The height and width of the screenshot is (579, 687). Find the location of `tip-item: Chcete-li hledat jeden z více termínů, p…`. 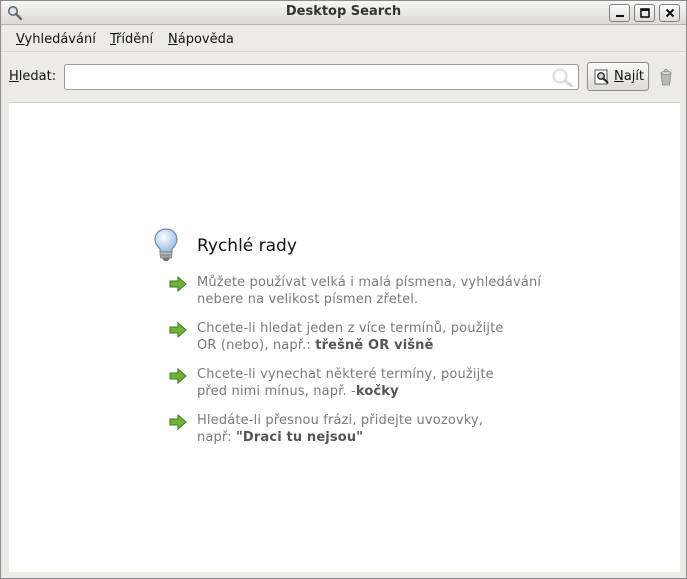

tip-item: Chcete-li hledat jeden z více termínů, p… is located at coordinates (379, 341).